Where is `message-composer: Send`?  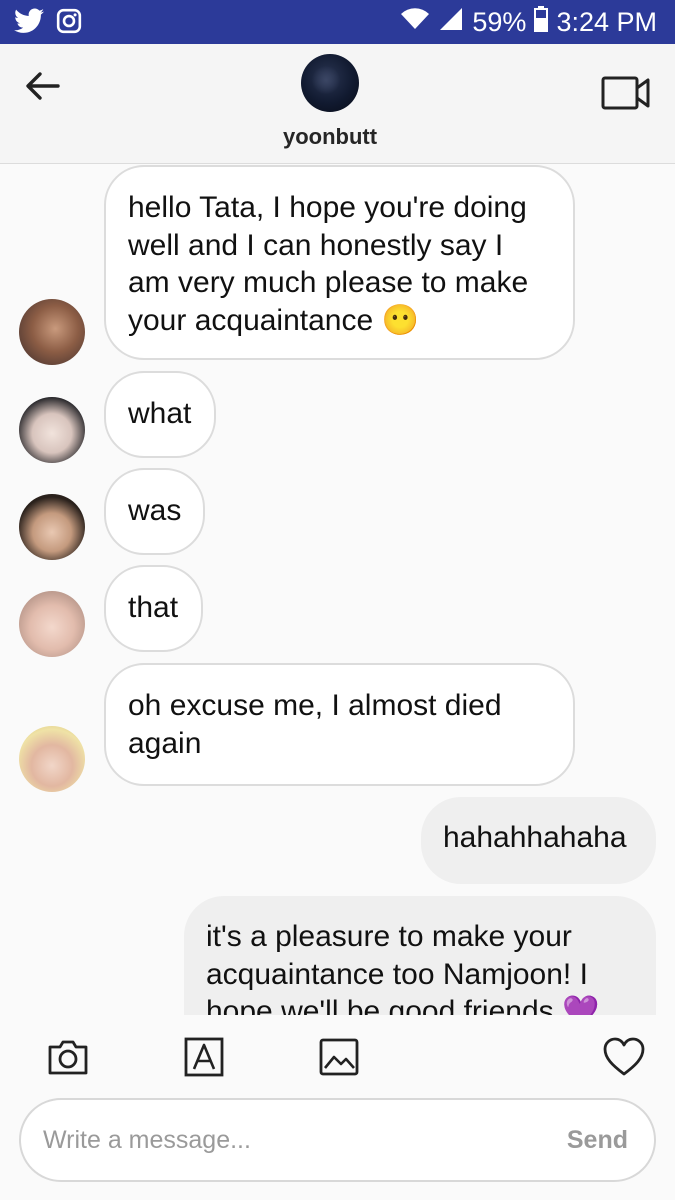
message-composer: Send is located at coordinates (337, 1140).